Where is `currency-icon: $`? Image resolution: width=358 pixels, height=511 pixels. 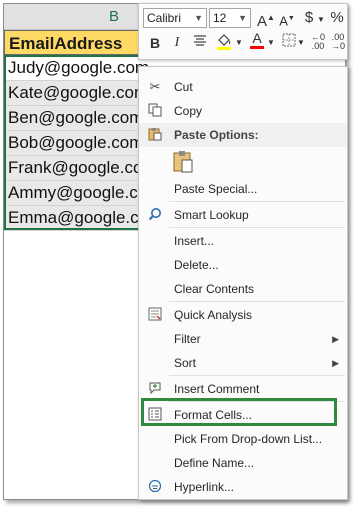 currency-icon: $ is located at coordinates (309, 17).